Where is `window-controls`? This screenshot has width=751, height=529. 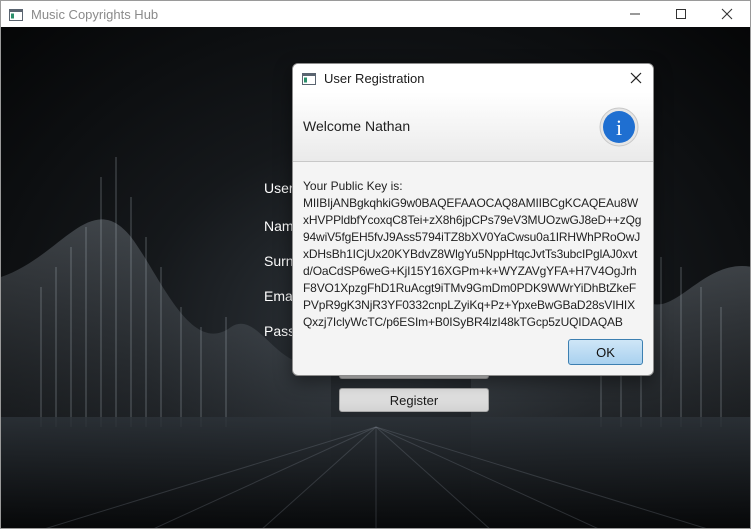 window-controls is located at coordinates (681, 14).